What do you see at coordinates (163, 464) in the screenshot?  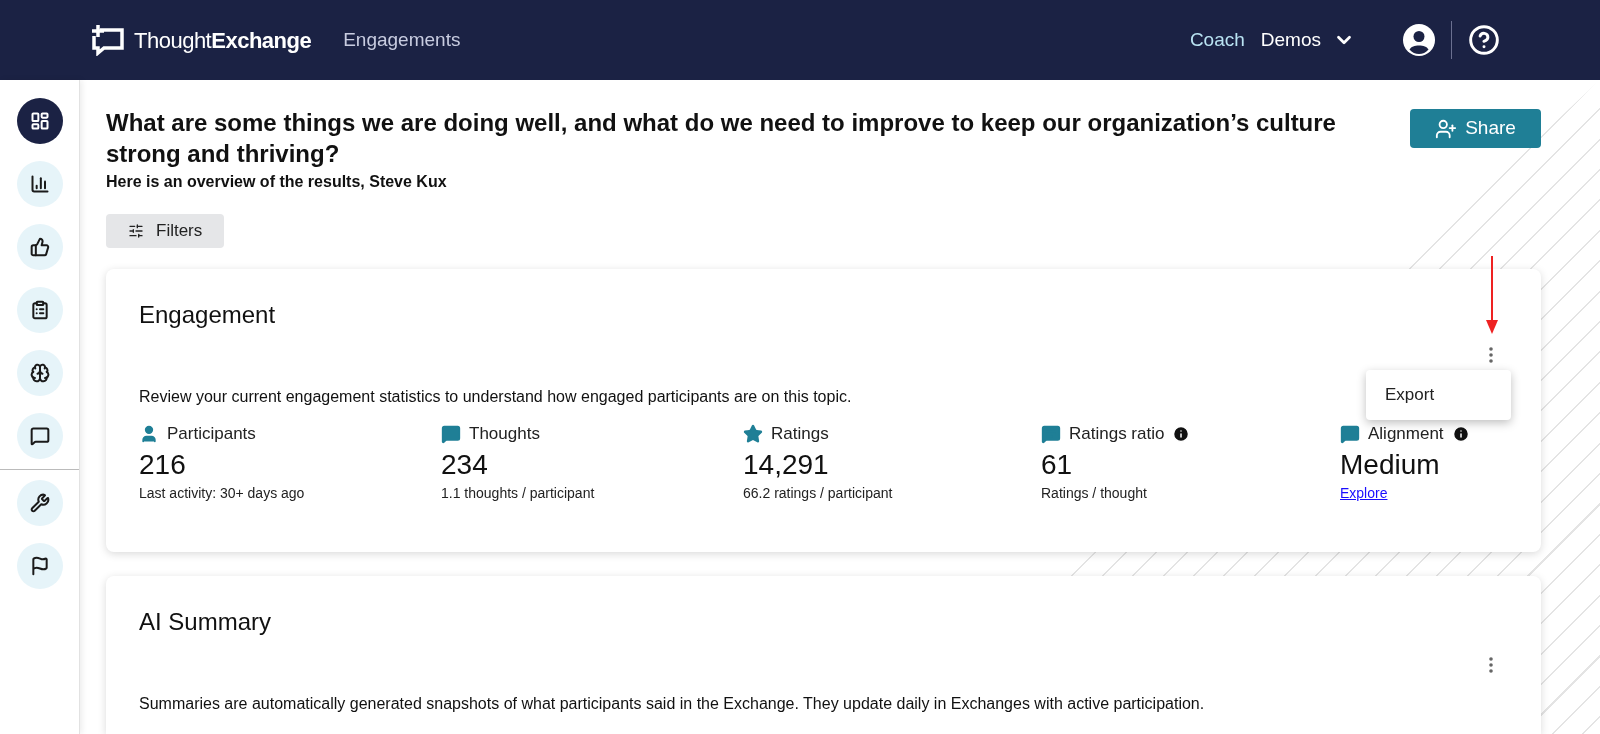 I see `stat-value: 216` at bounding box center [163, 464].